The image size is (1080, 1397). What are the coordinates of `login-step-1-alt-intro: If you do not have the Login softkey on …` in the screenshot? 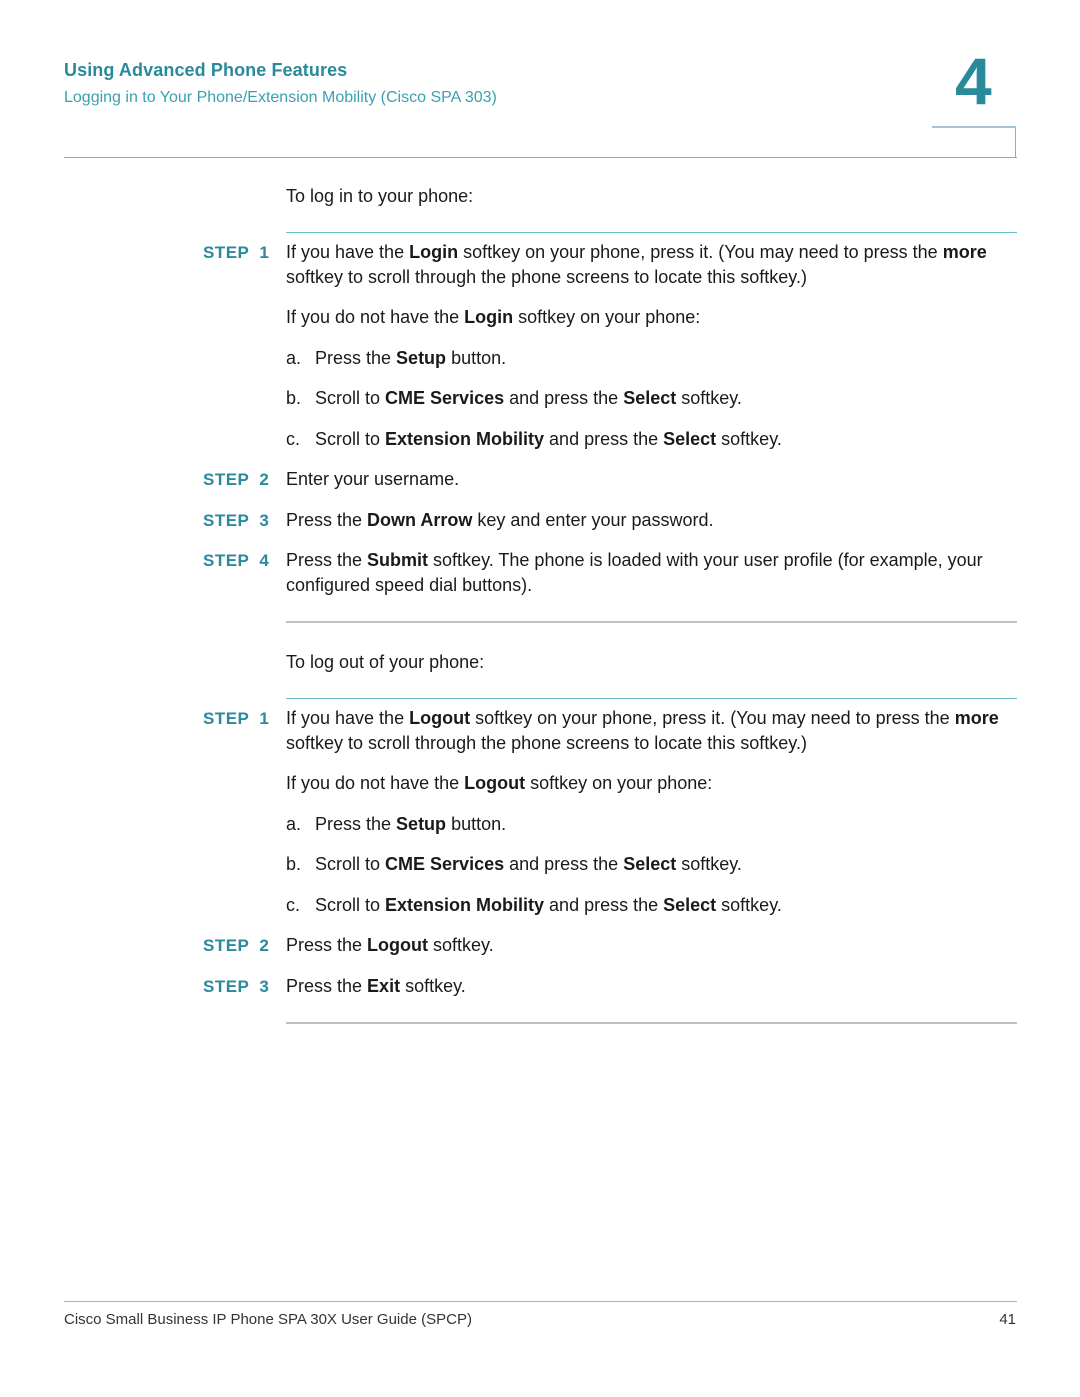 It's located at (493, 317).